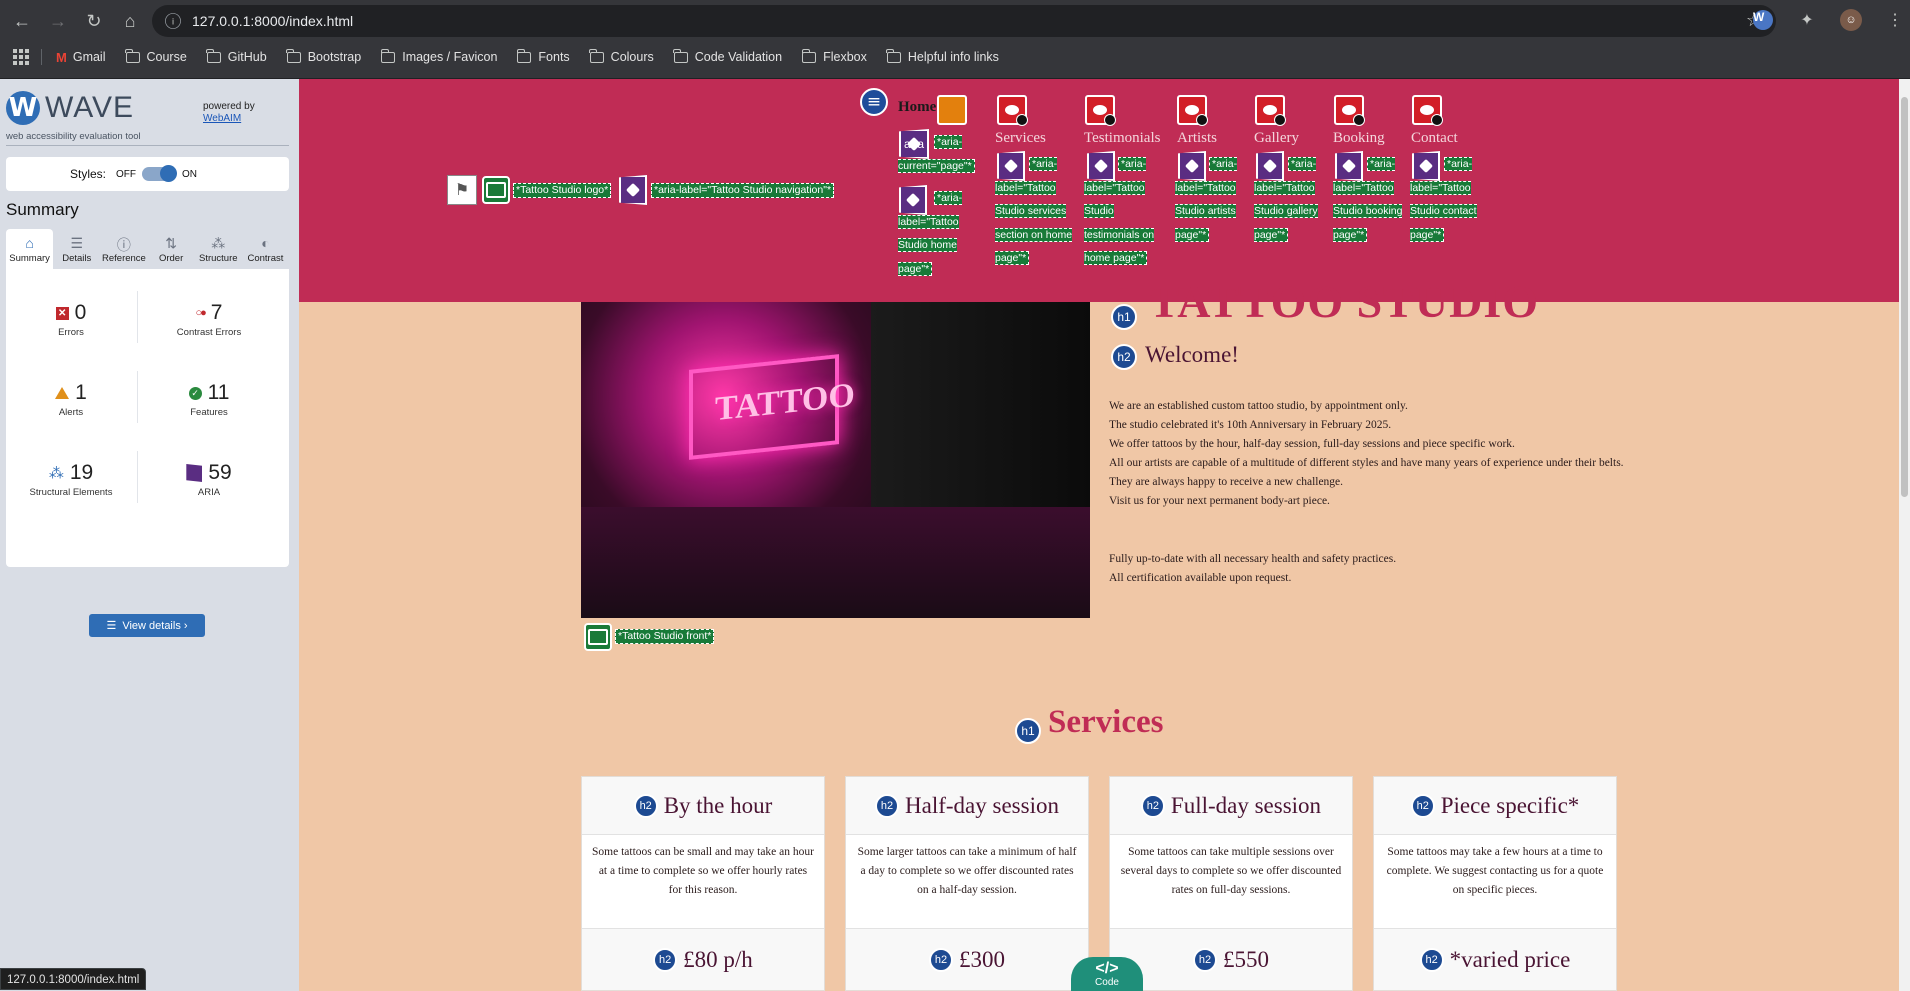  Describe the element at coordinates (462, 190) in the screenshot. I see `logo-image` at that location.